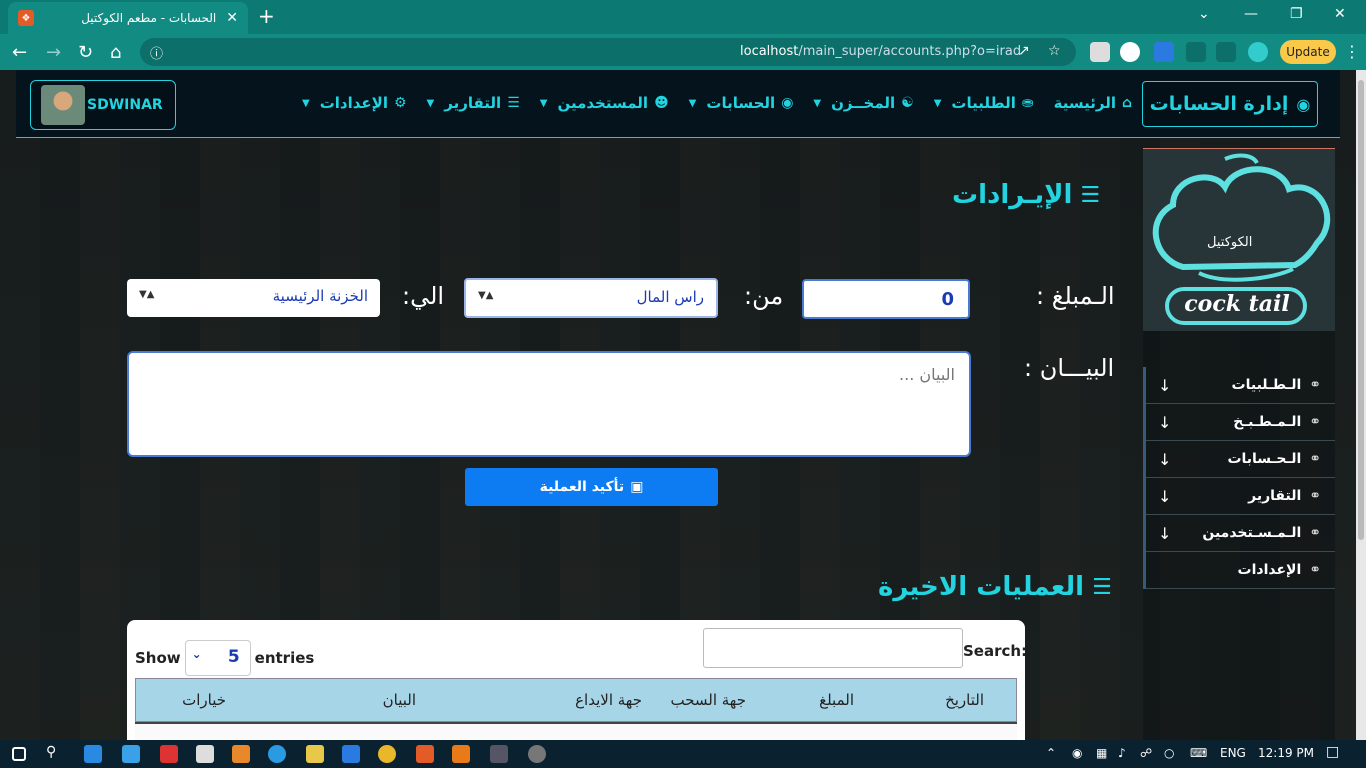 The image size is (1366, 768). What do you see at coordinates (351, 754) in the screenshot?
I see `vscode-icon` at bounding box center [351, 754].